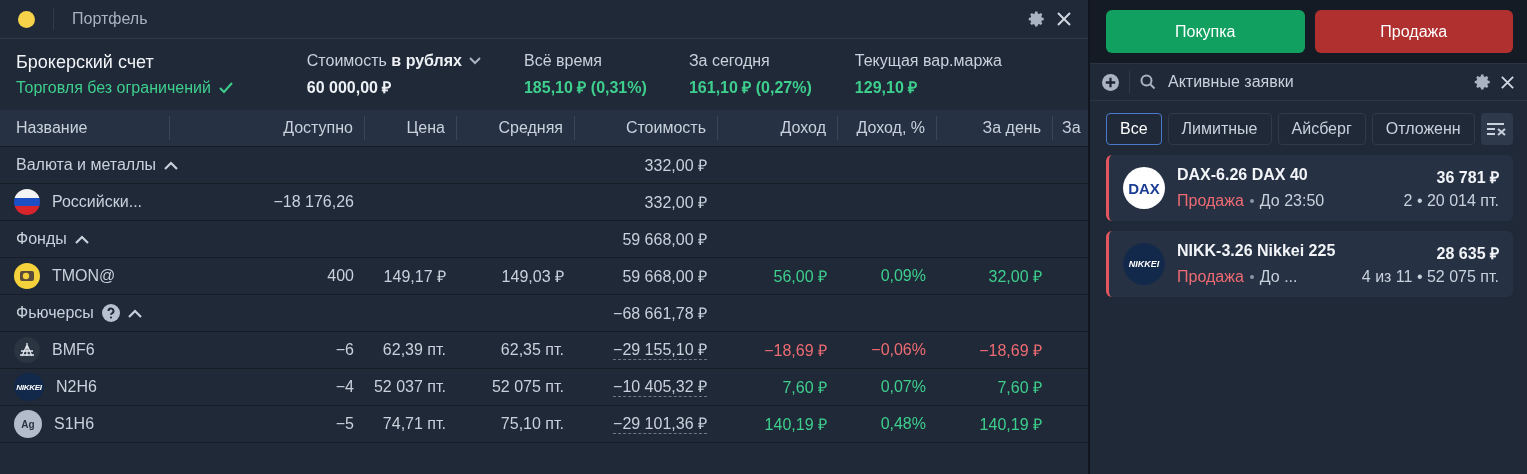 The height and width of the screenshot is (474, 1527). Describe the element at coordinates (475, 60) in the screenshot. I see `chevron-down-icon` at that location.